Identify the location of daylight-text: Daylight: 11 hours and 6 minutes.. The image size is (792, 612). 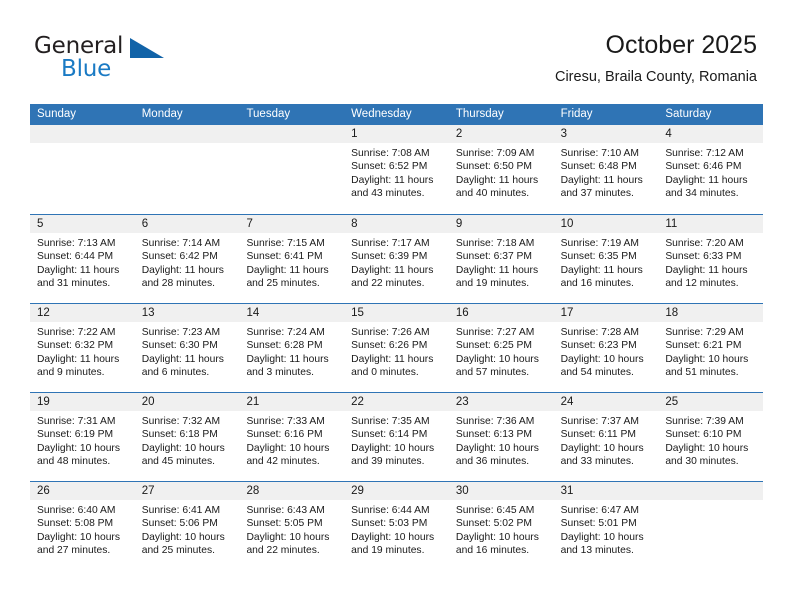
(182, 366).